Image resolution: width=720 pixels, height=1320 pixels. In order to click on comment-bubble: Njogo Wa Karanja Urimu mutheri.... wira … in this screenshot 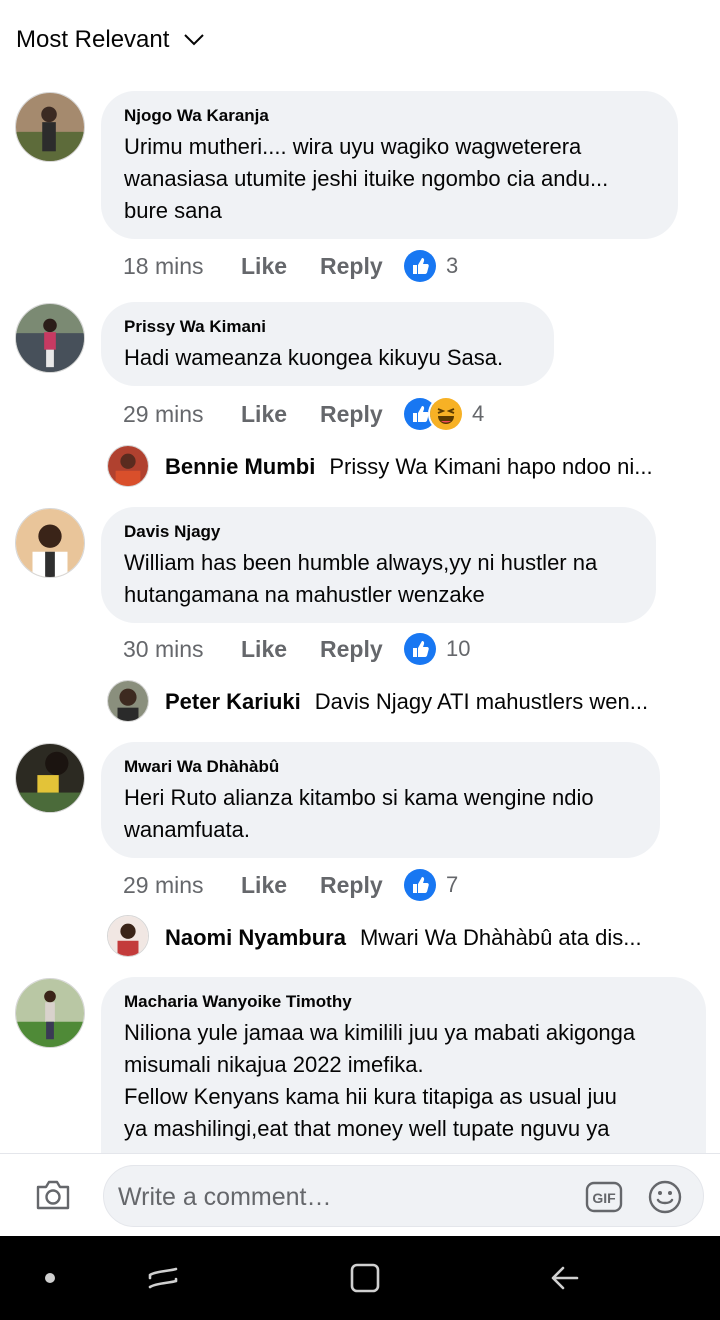, I will do `click(389, 165)`.